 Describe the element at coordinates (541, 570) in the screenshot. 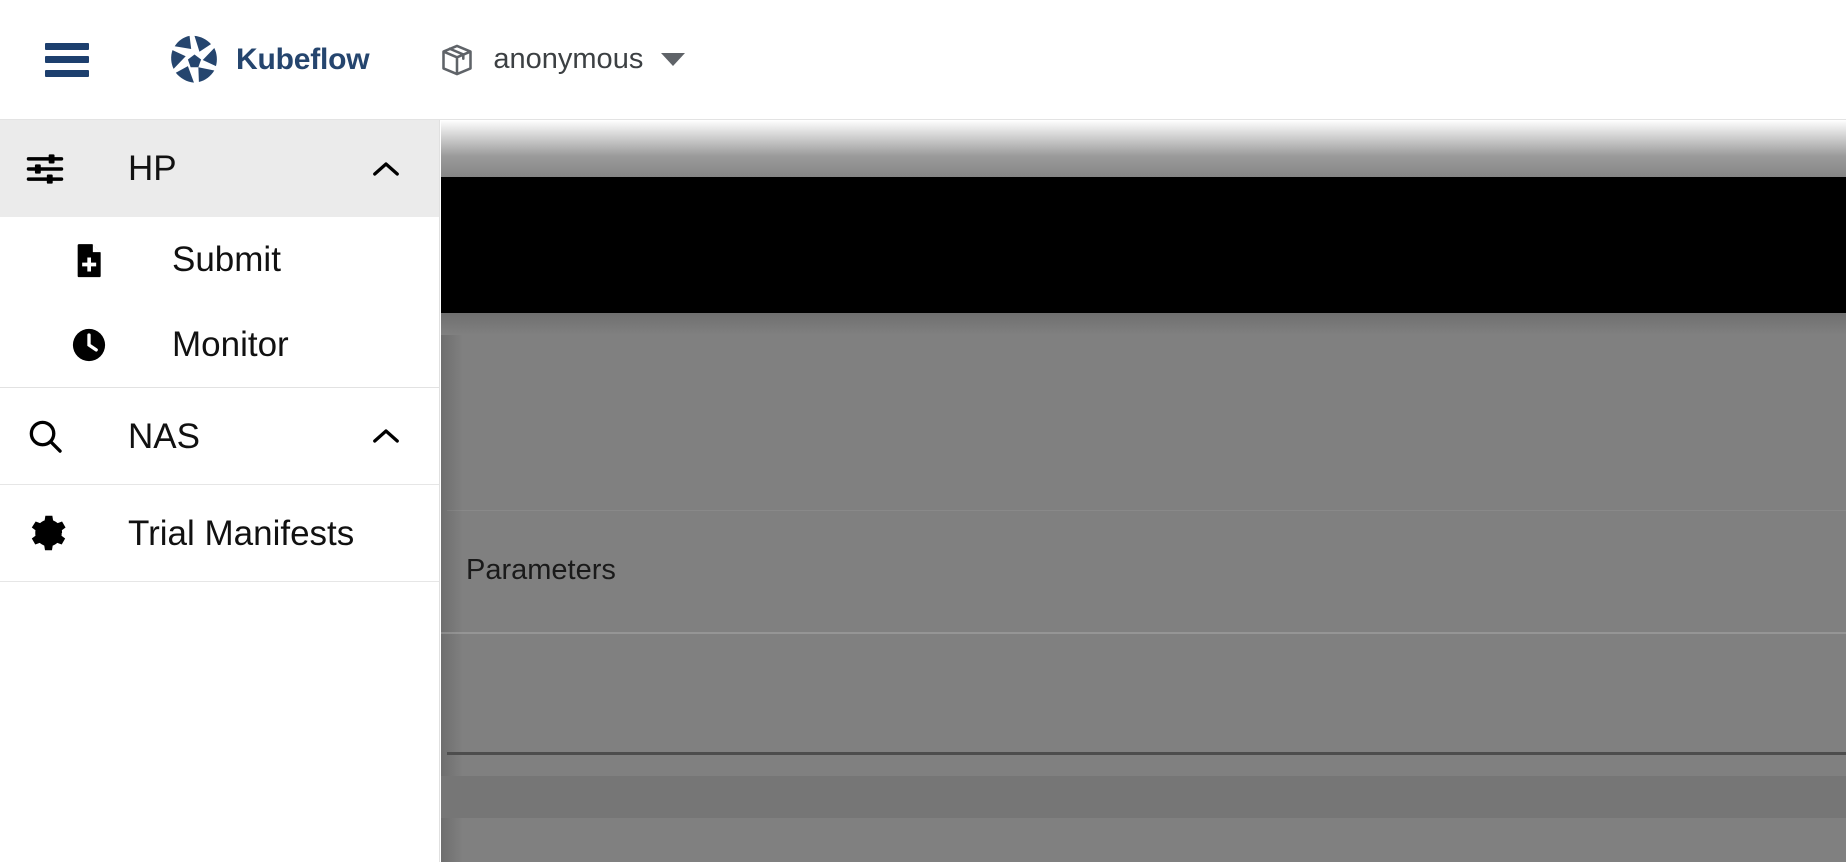

I see `parameters-section-label: Parameters` at that location.